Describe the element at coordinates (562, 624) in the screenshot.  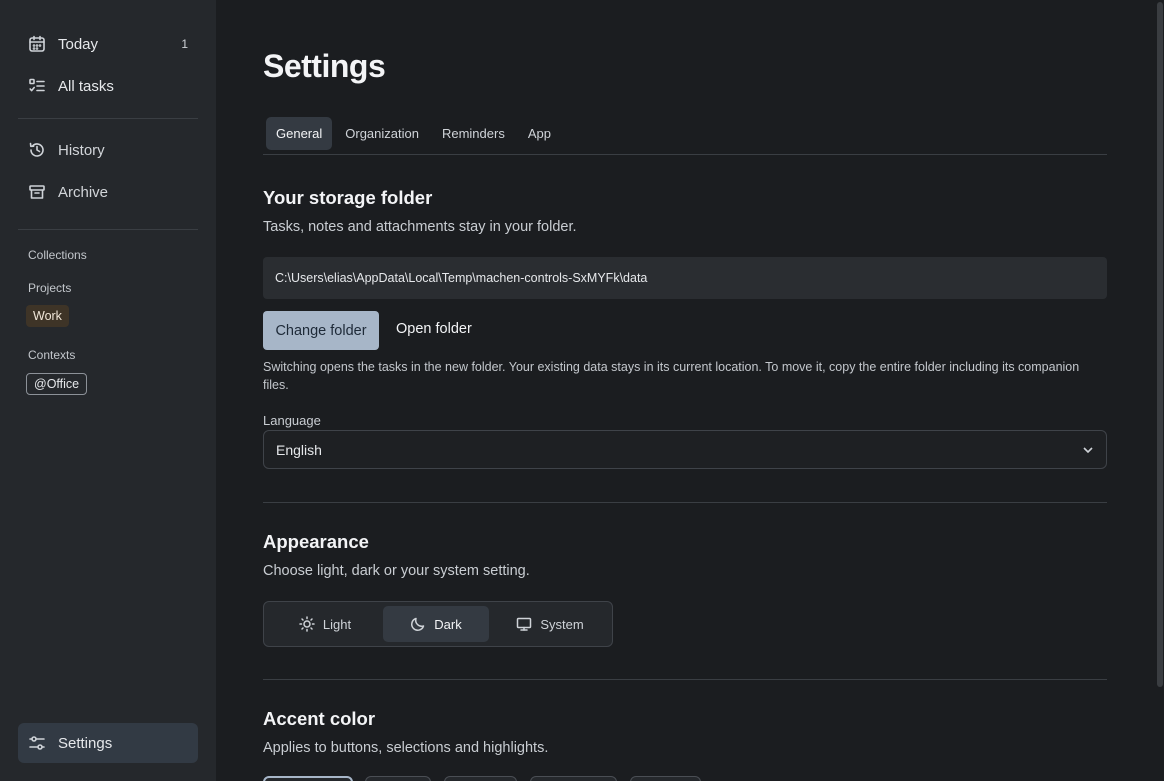
I see `theme-option-label: System` at that location.